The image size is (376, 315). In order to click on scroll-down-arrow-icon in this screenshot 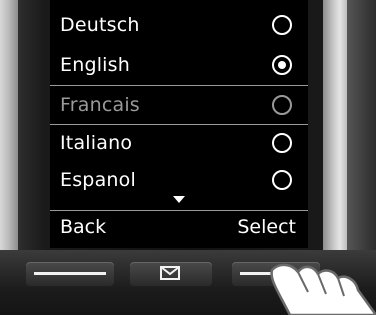, I will do `click(179, 199)`.